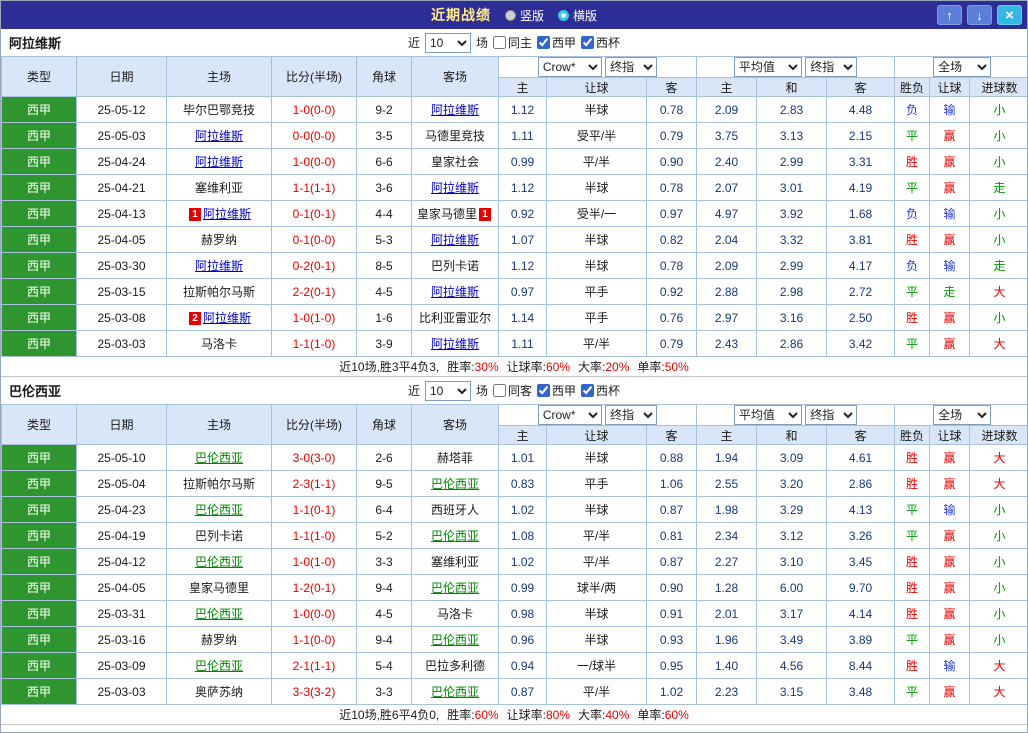  What do you see at coordinates (727, 343) in the screenshot?
I see `euro-home-odds-cell: 2.43` at bounding box center [727, 343].